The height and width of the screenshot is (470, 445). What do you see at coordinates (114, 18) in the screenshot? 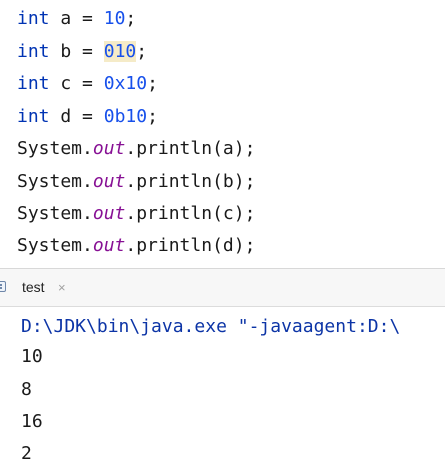
I see `number-literal: 10` at bounding box center [114, 18].